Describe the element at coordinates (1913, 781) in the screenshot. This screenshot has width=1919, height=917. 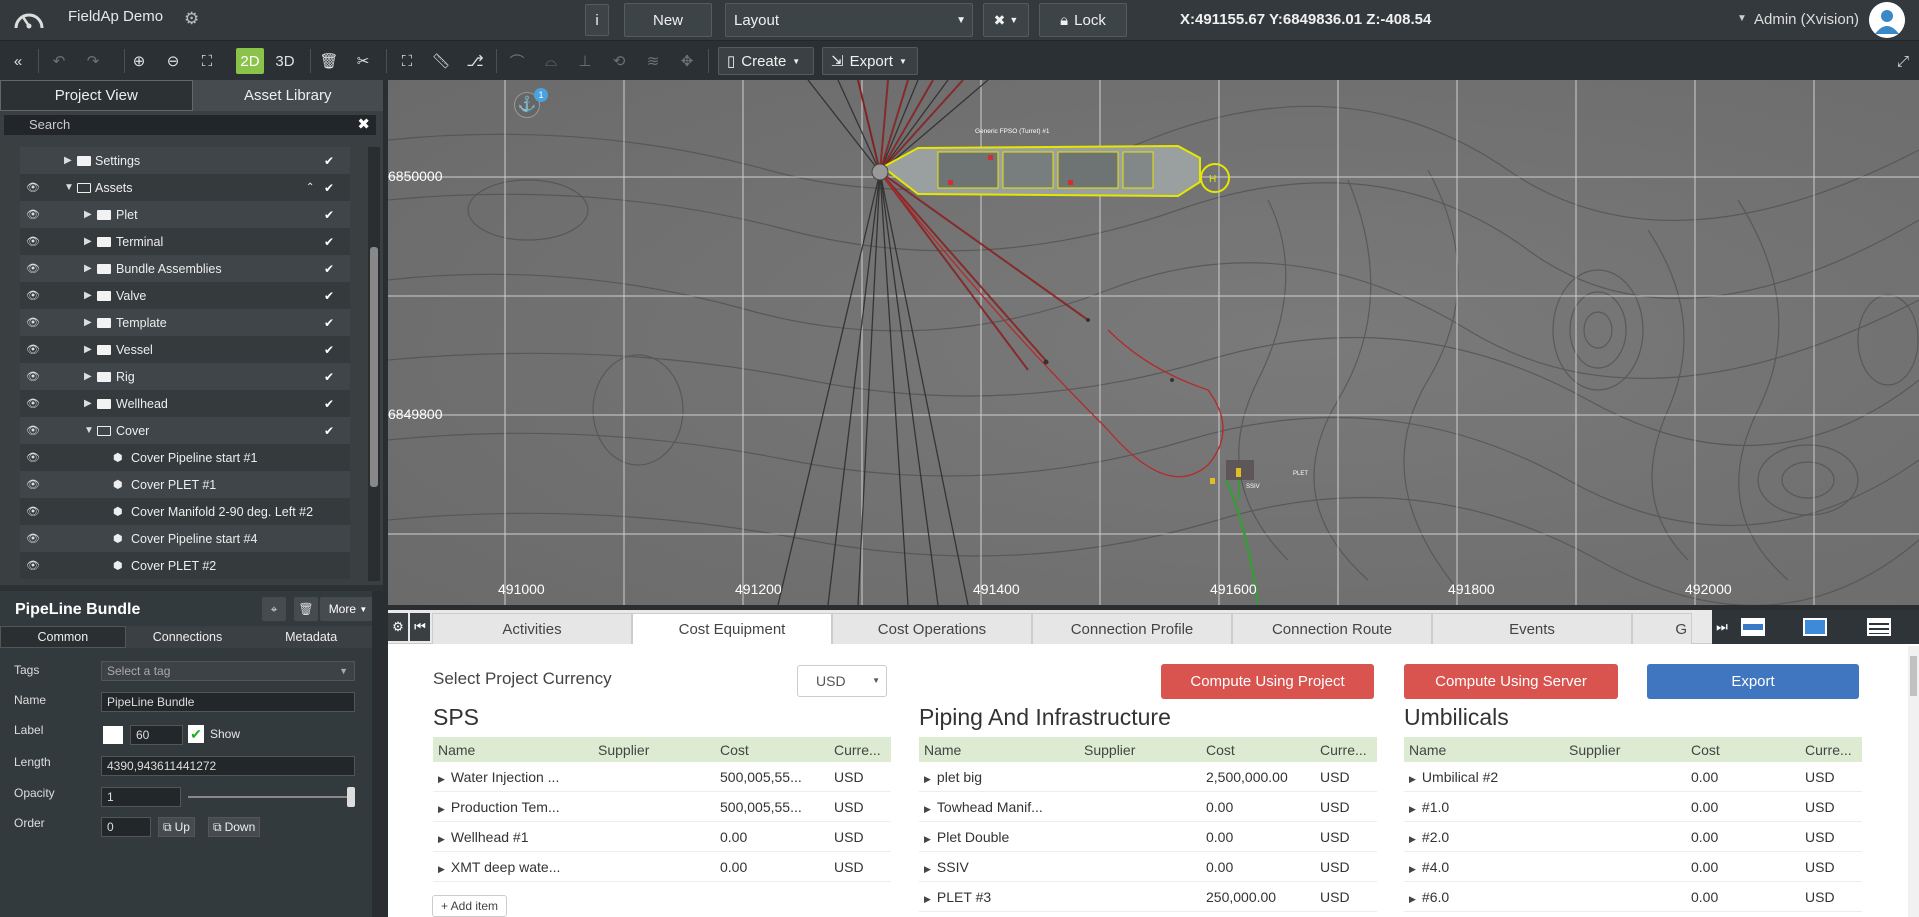
I see `bottom-scrollbar` at that location.